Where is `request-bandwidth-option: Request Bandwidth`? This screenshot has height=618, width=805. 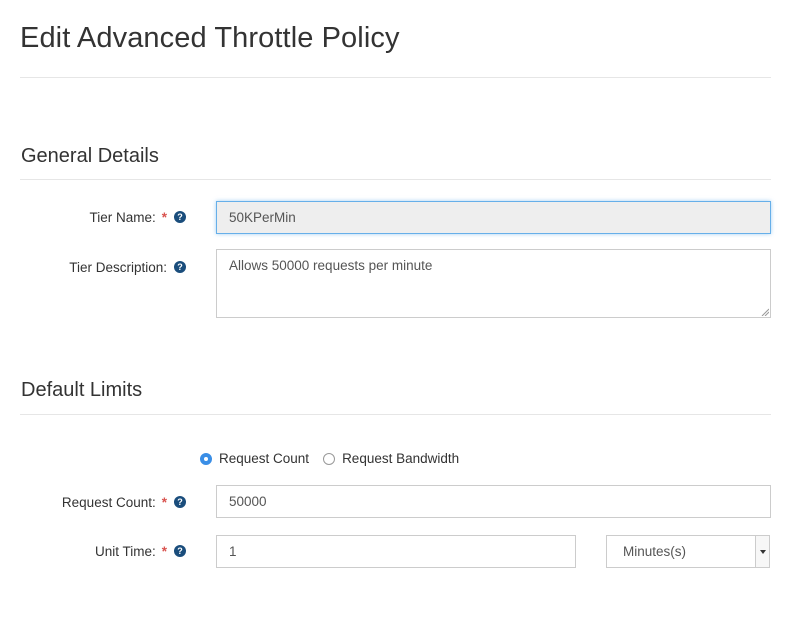 request-bandwidth-option: Request Bandwidth is located at coordinates (391, 458).